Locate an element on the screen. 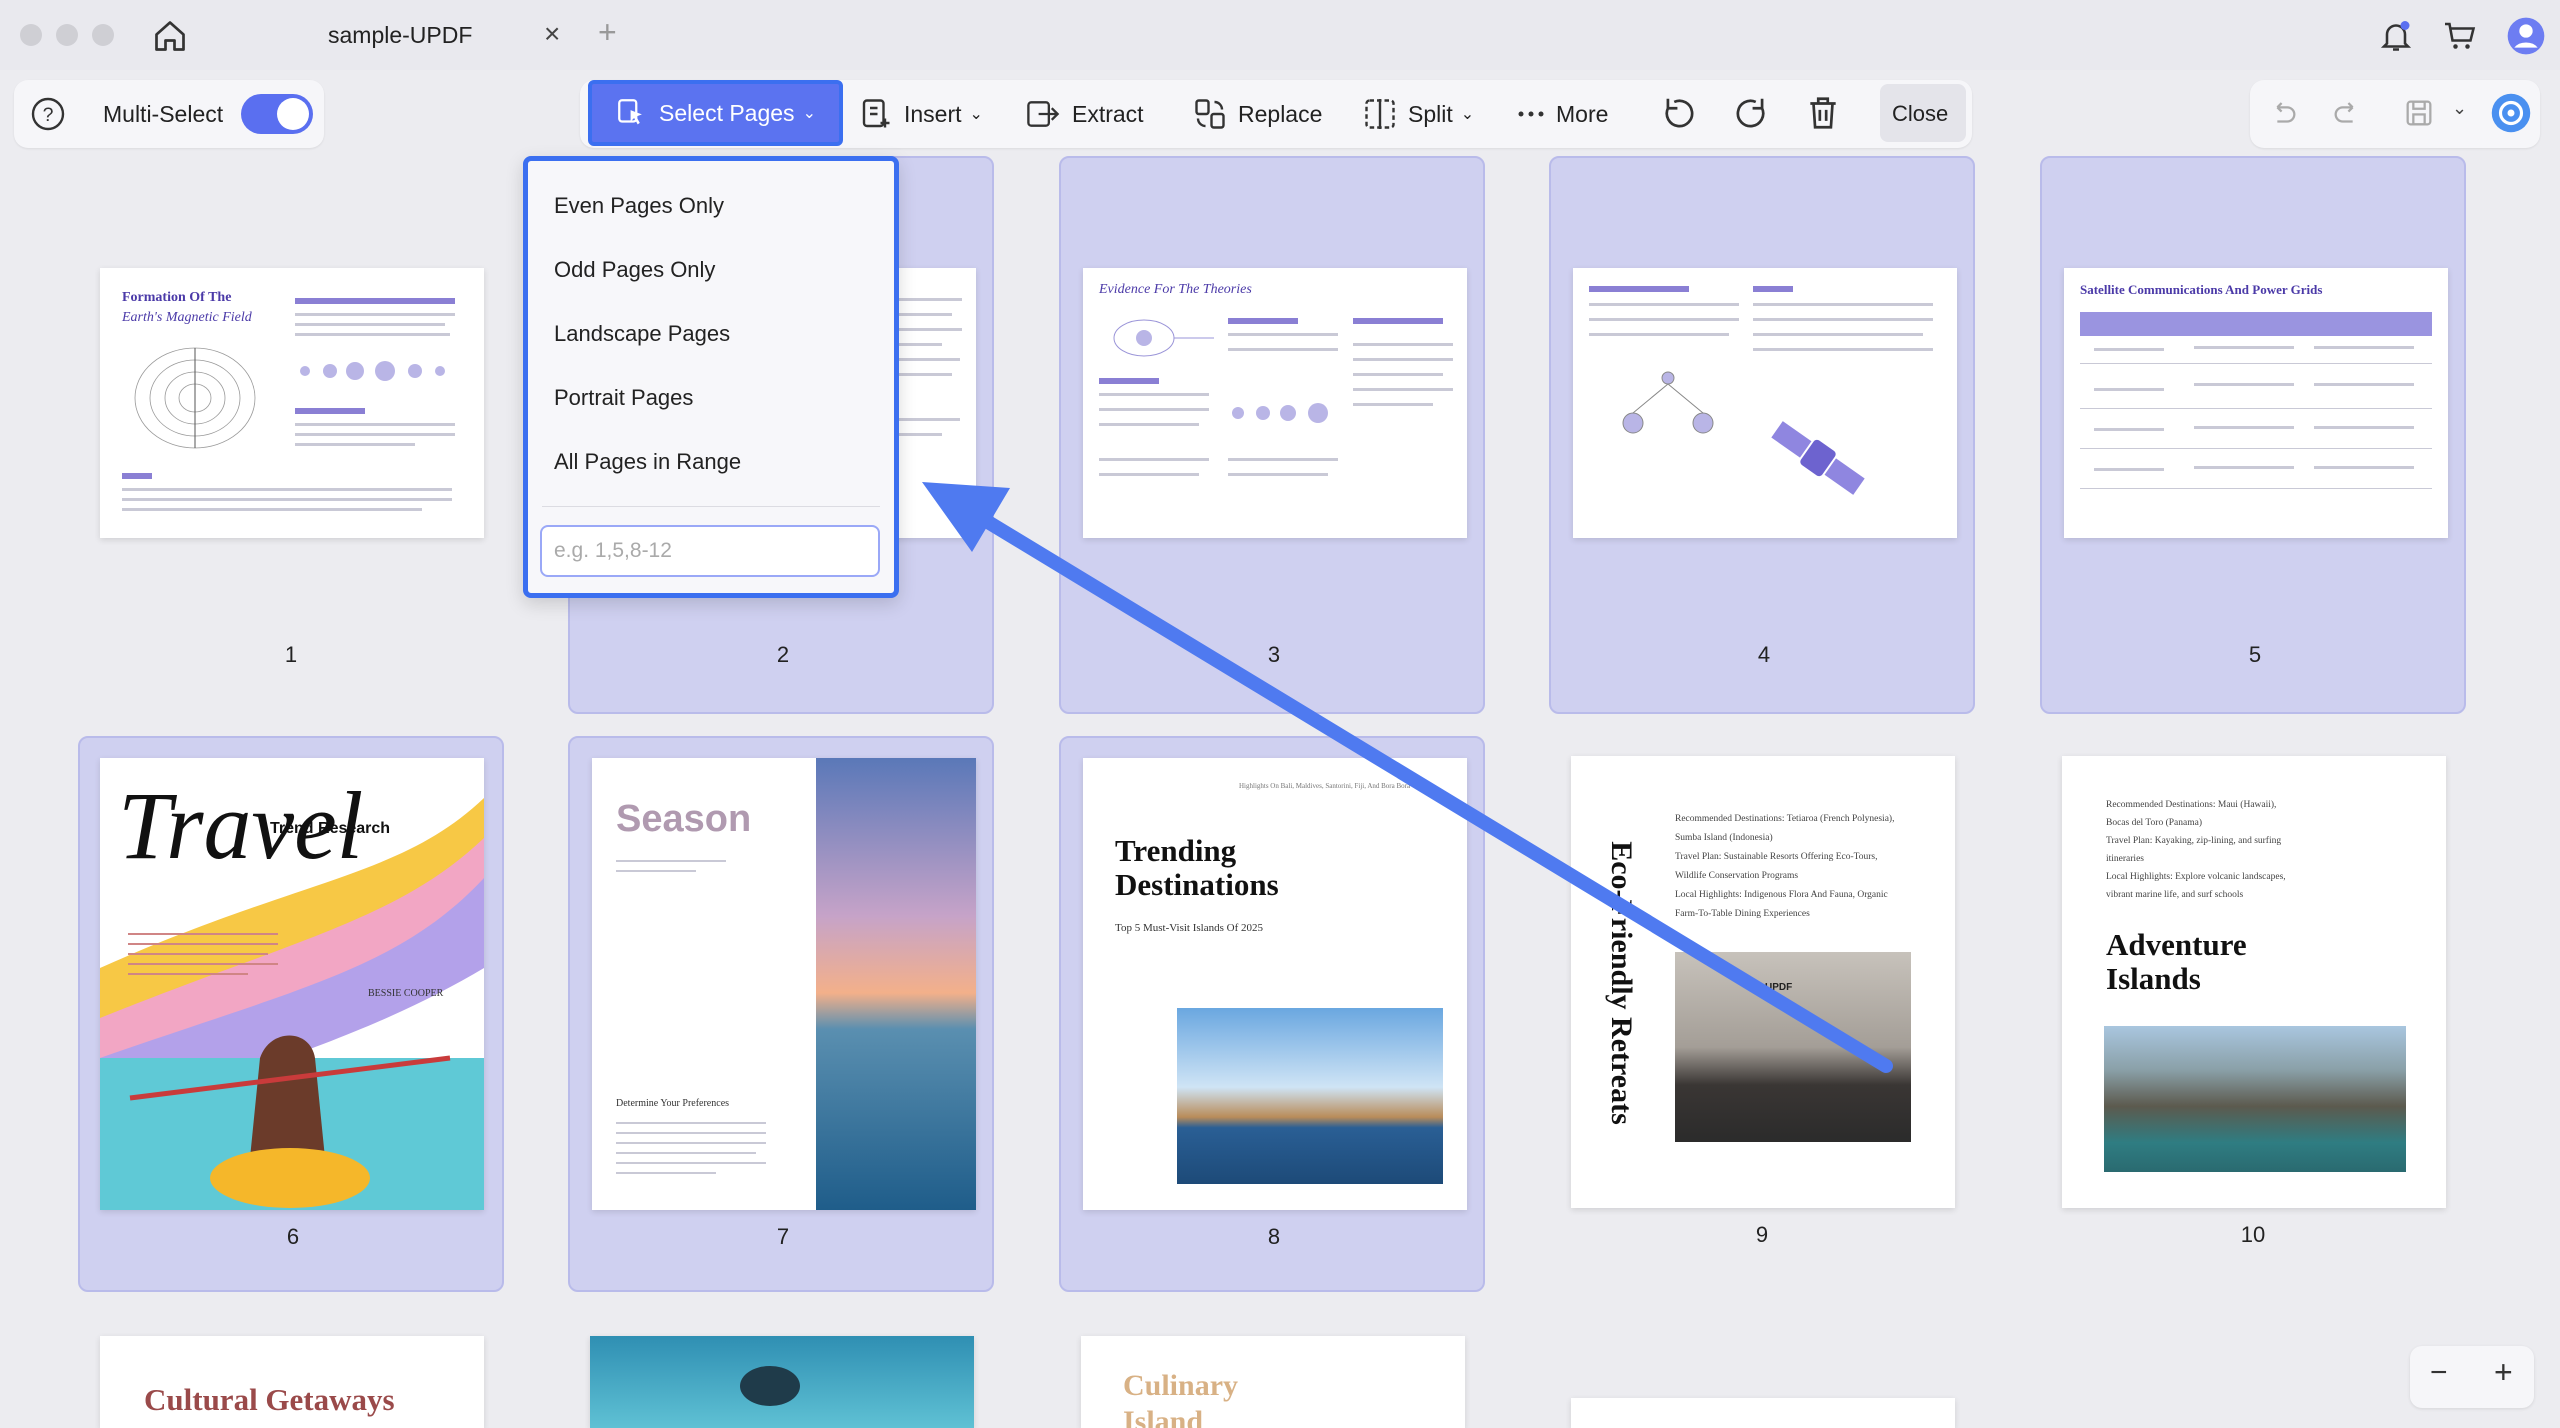 The image size is (2560, 1428). even-pages-only-option: Even Pages Only is located at coordinates (639, 206).